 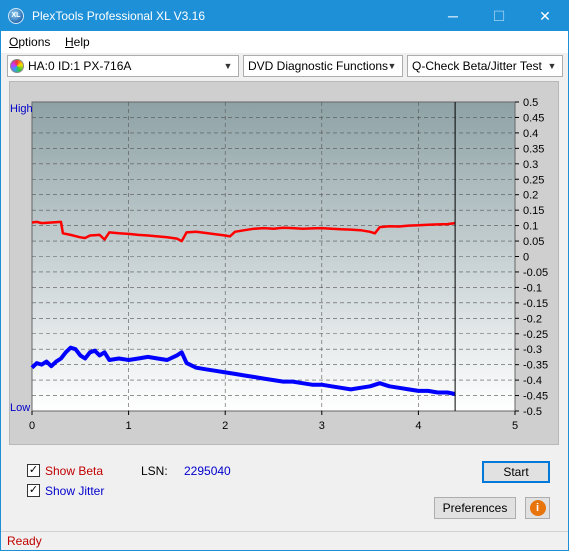 I want to click on function-select-value: DVD Diagnostic Functions, so click(x=318, y=66).